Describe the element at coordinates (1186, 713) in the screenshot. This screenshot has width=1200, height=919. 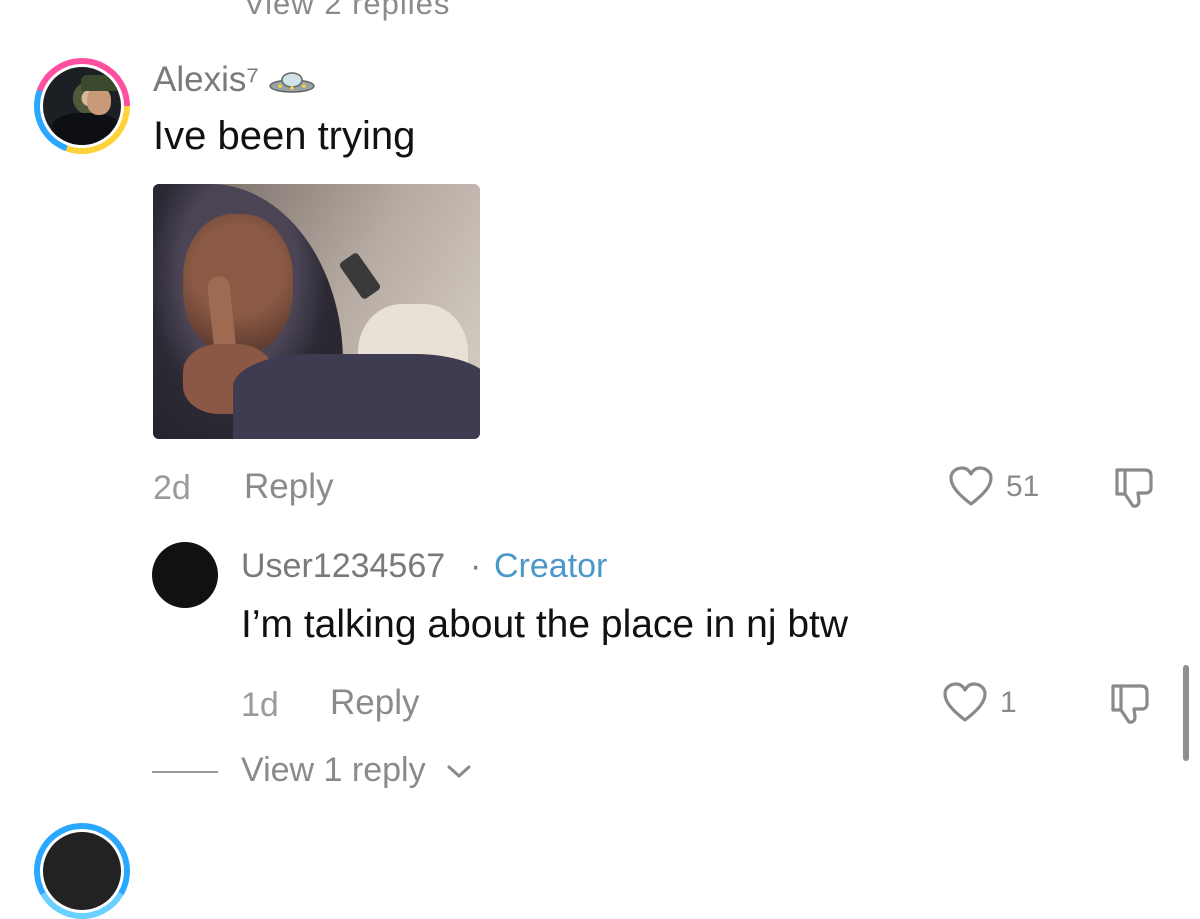
I see `scrollbar` at that location.